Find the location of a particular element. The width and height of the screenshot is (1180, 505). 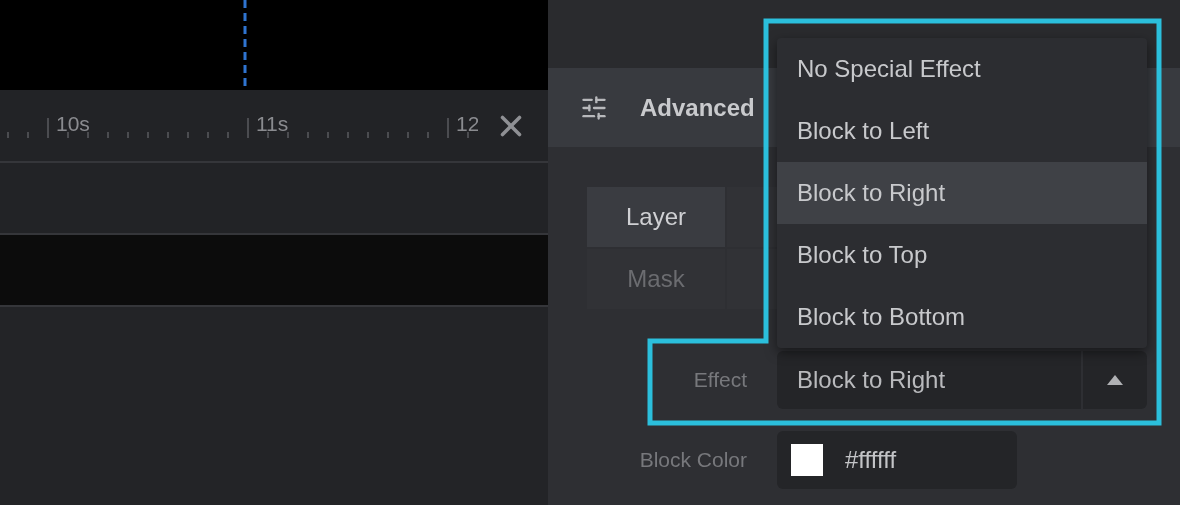

field-label: Block Color is located at coordinates (692, 460).